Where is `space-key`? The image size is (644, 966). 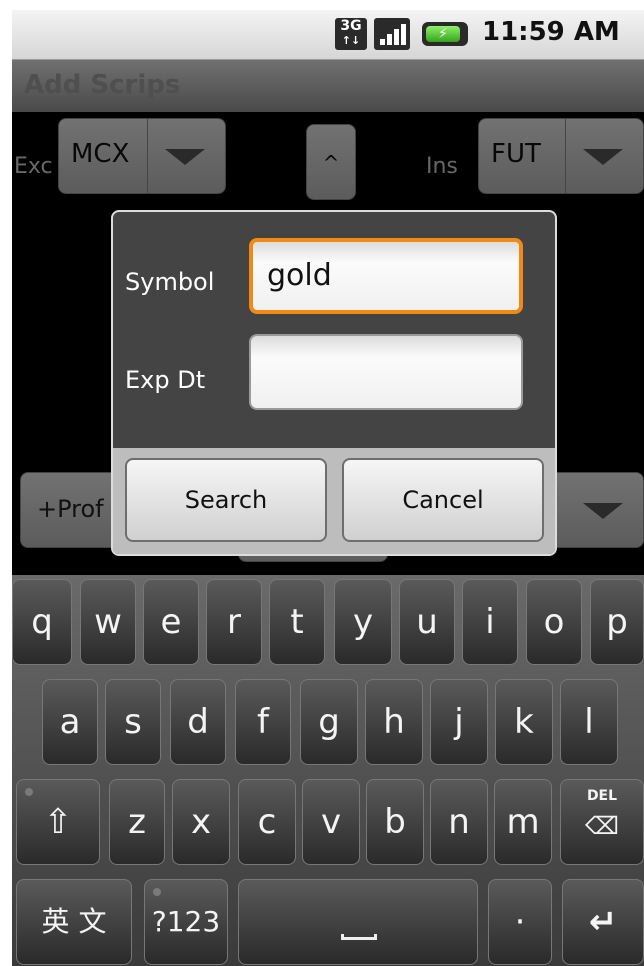
space-key is located at coordinates (358, 922).